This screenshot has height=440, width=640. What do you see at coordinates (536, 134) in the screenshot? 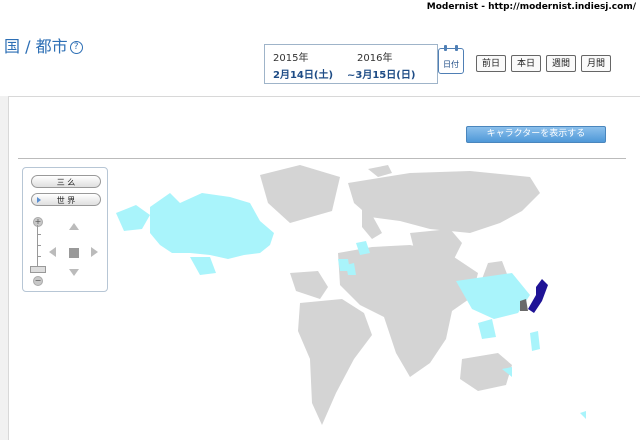
I see `show-characters-button: キャラクターを表示する` at bounding box center [536, 134].